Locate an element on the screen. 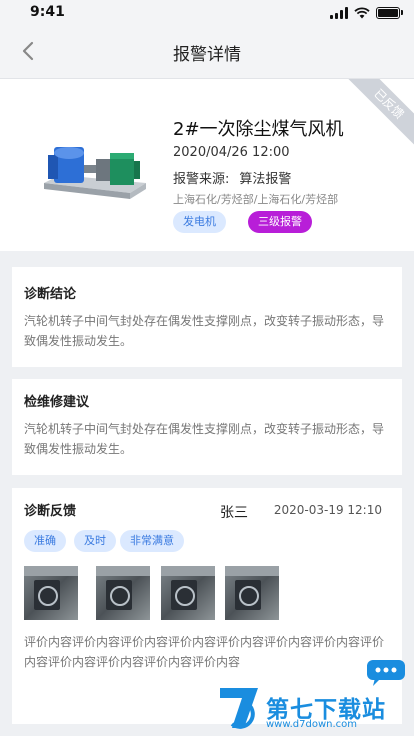 This screenshot has height=736, width=414. fan-device-image is located at coordinates (95, 173).